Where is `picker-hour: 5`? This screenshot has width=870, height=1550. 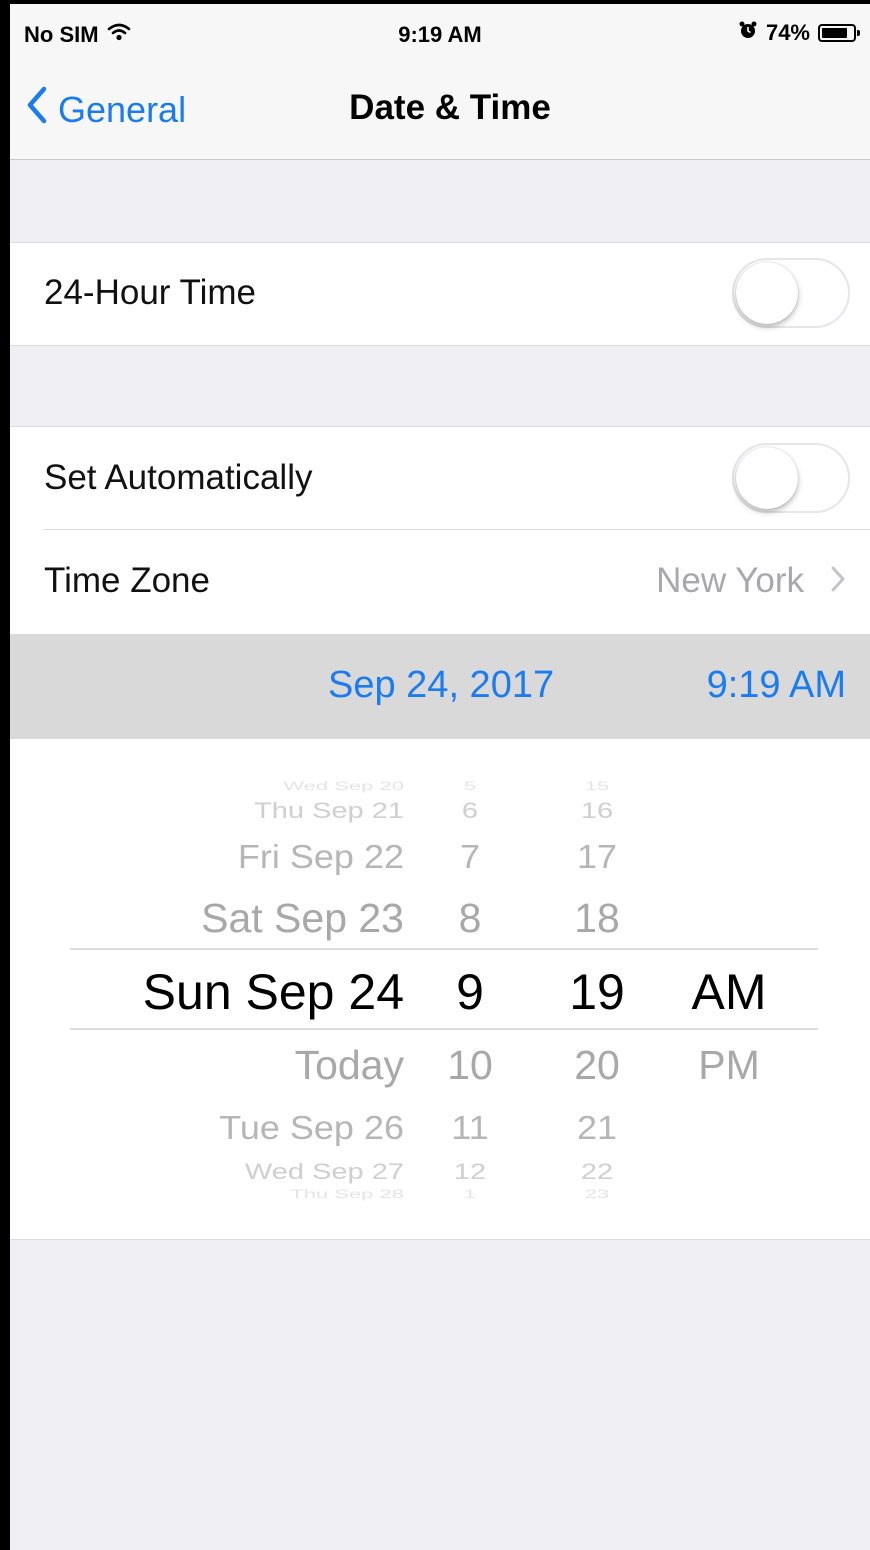 picker-hour: 5 is located at coordinates (470, 786).